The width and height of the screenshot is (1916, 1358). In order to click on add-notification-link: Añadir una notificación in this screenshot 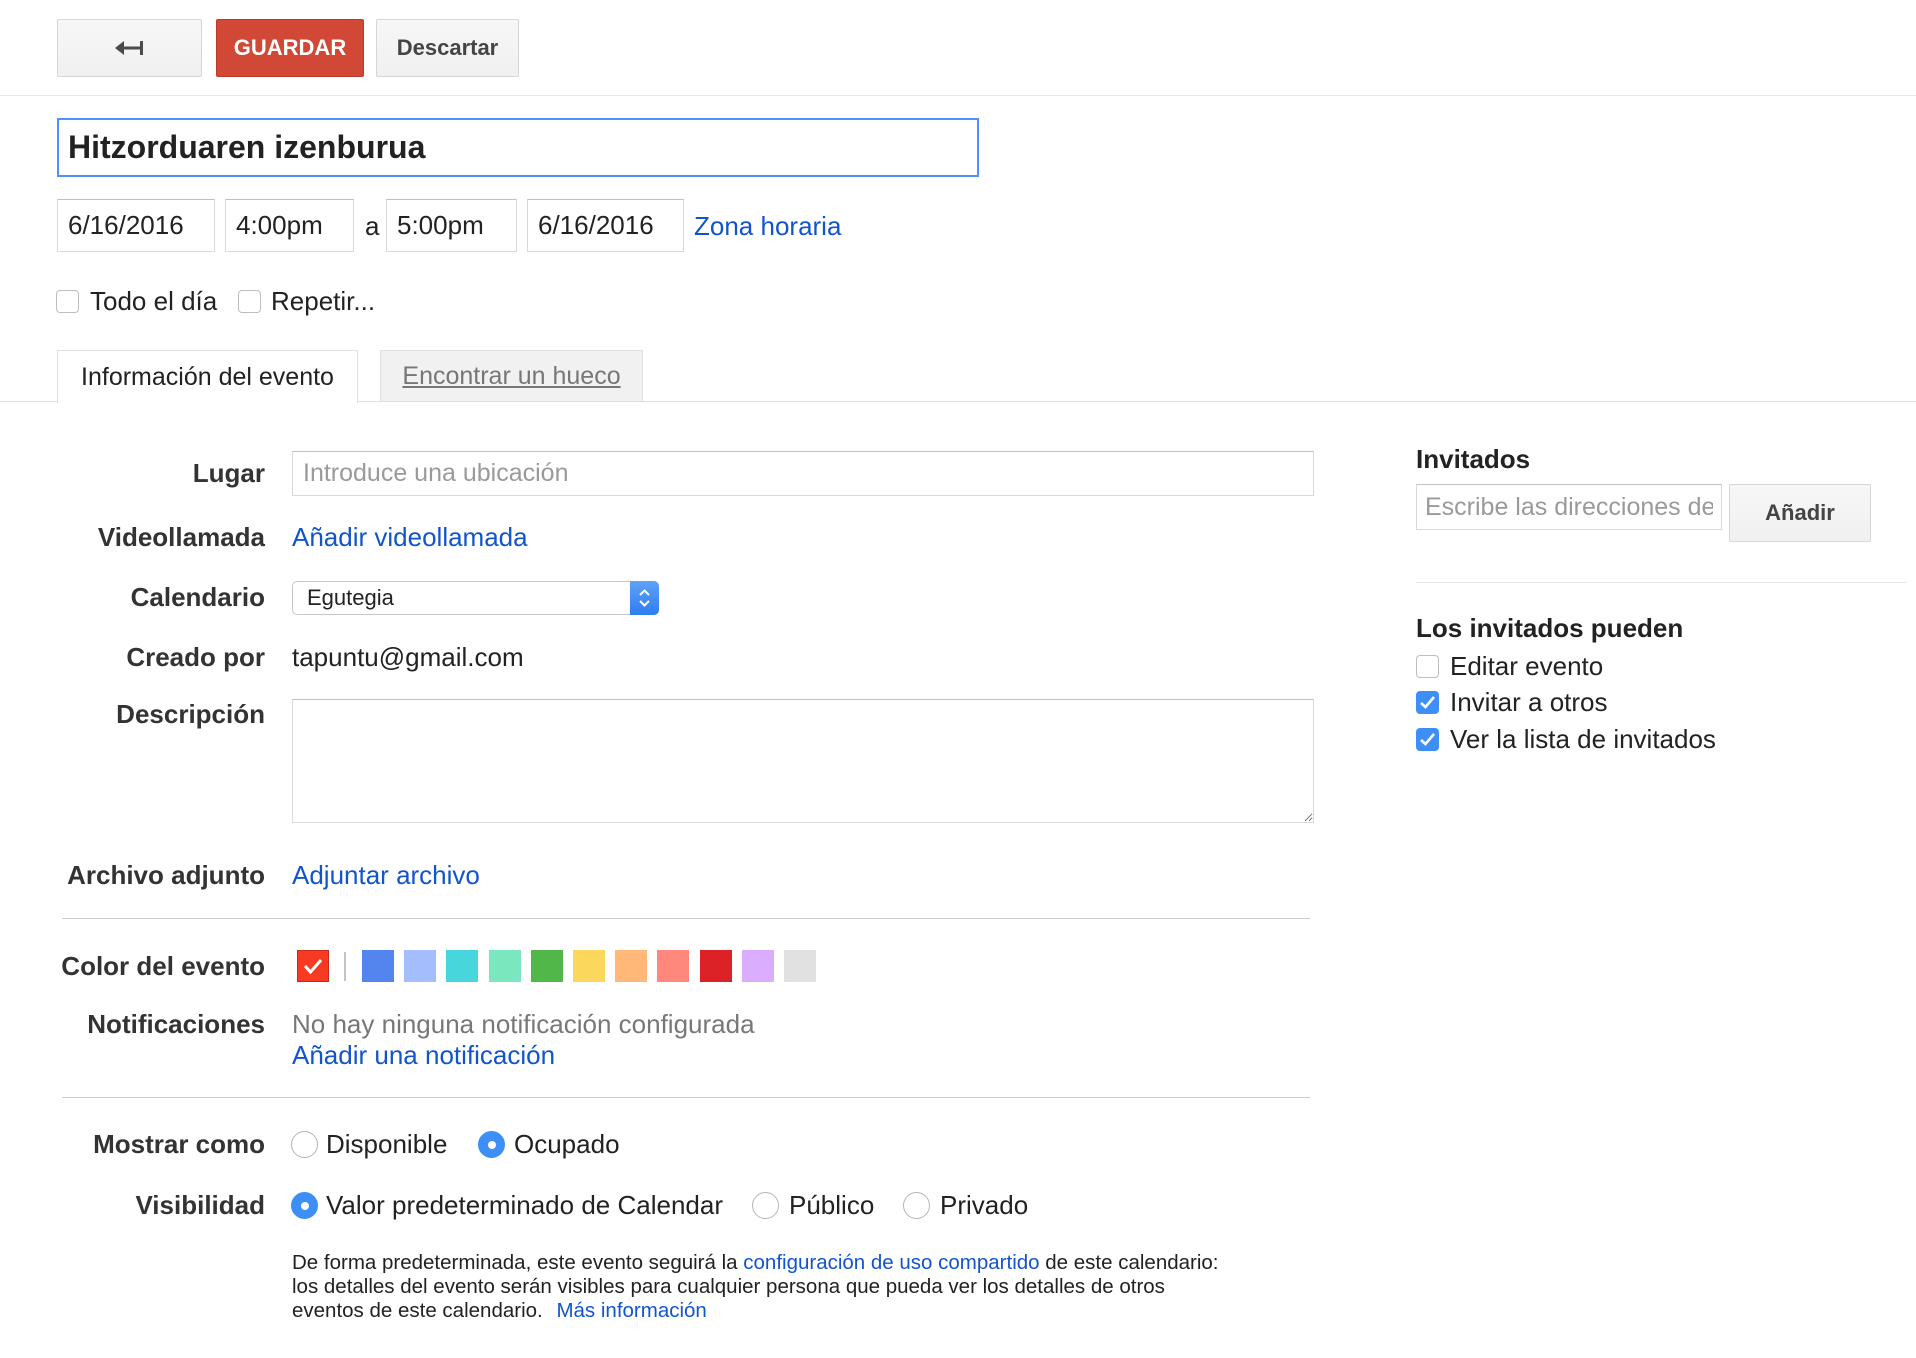, I will do `click(423, 1055)`.